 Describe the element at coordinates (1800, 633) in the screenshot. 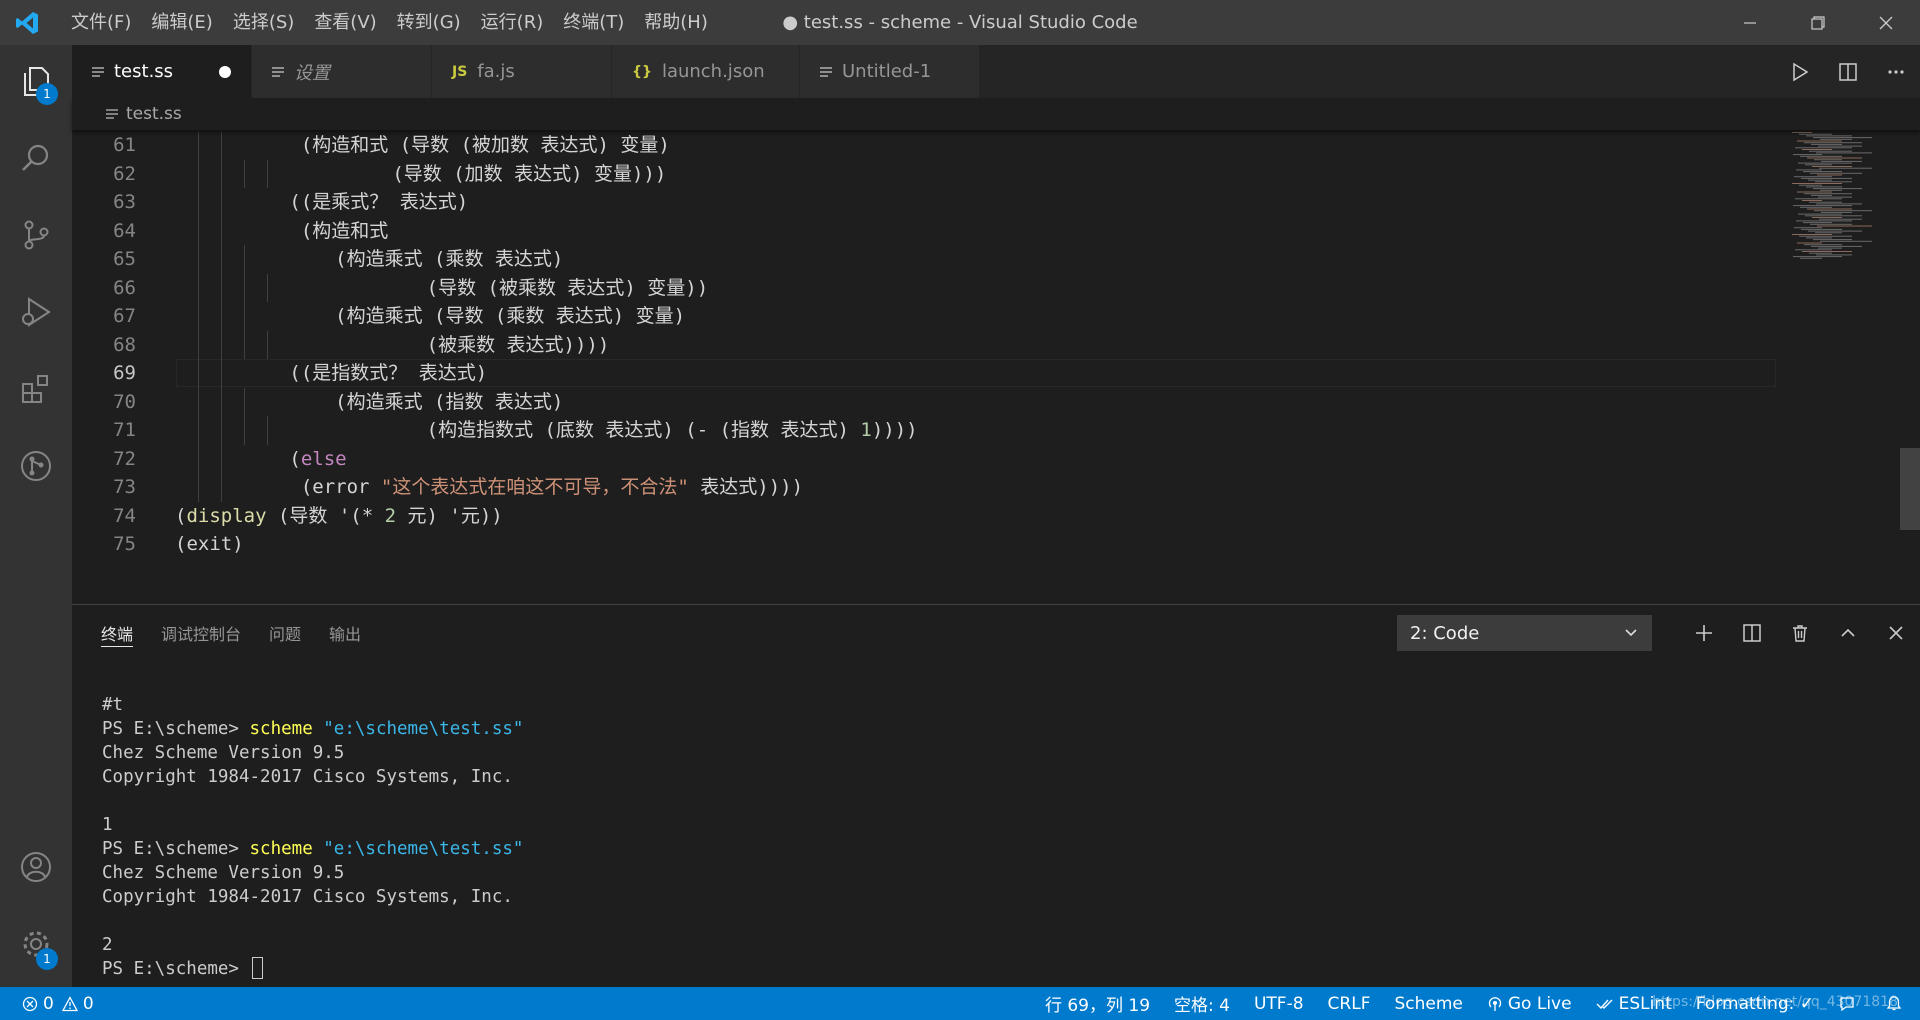

I see `kill-terminal-icon` at that location.